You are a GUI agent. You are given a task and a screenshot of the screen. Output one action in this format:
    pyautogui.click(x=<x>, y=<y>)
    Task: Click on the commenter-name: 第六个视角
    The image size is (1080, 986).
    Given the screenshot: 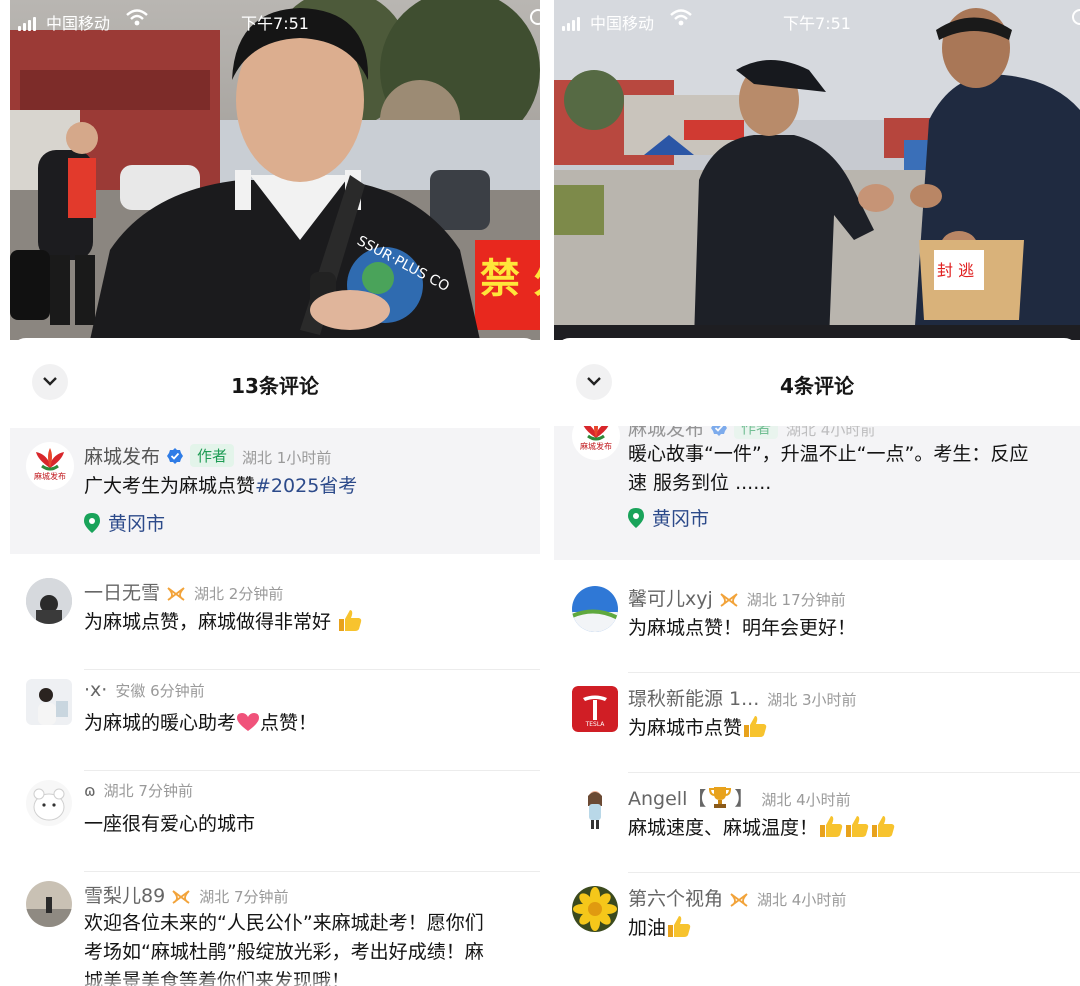 What is the action you would take?
    pyautogui.click(x=675, y=899)
    